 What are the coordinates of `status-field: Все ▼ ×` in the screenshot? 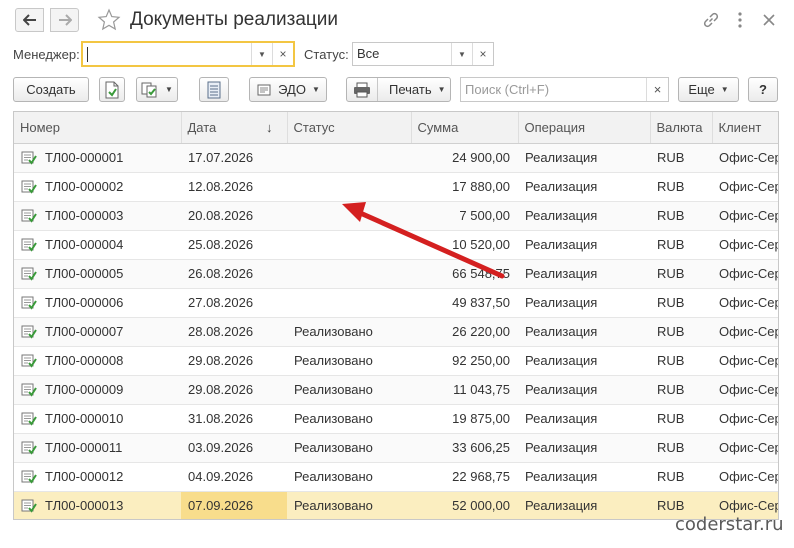 It's located at (423, 54).